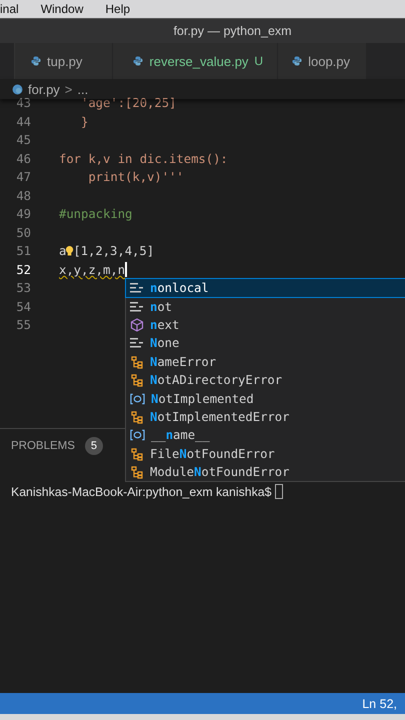 This screenshot has width=405, height=720. What do you see at coordinates (232, 31) in the screenshot?
I see `window-title: for.py — python_exm` at bounding box center [232, 31].